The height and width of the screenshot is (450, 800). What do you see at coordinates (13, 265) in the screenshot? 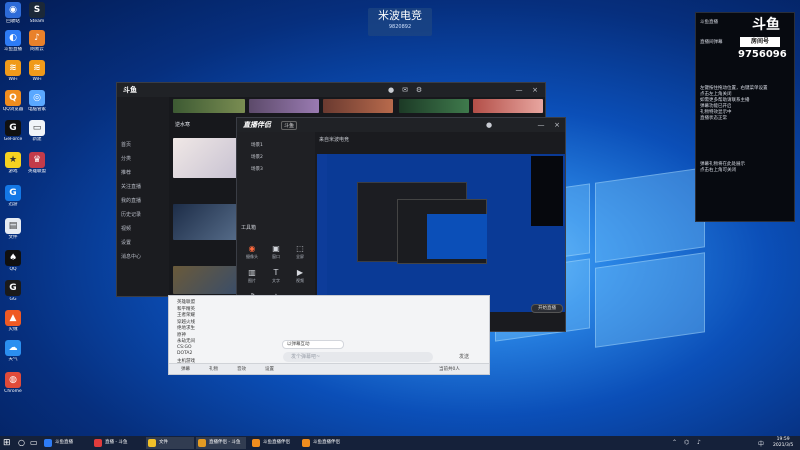
I see `desktop-icon: ♠ QQ` at bounding box center [13, 265].